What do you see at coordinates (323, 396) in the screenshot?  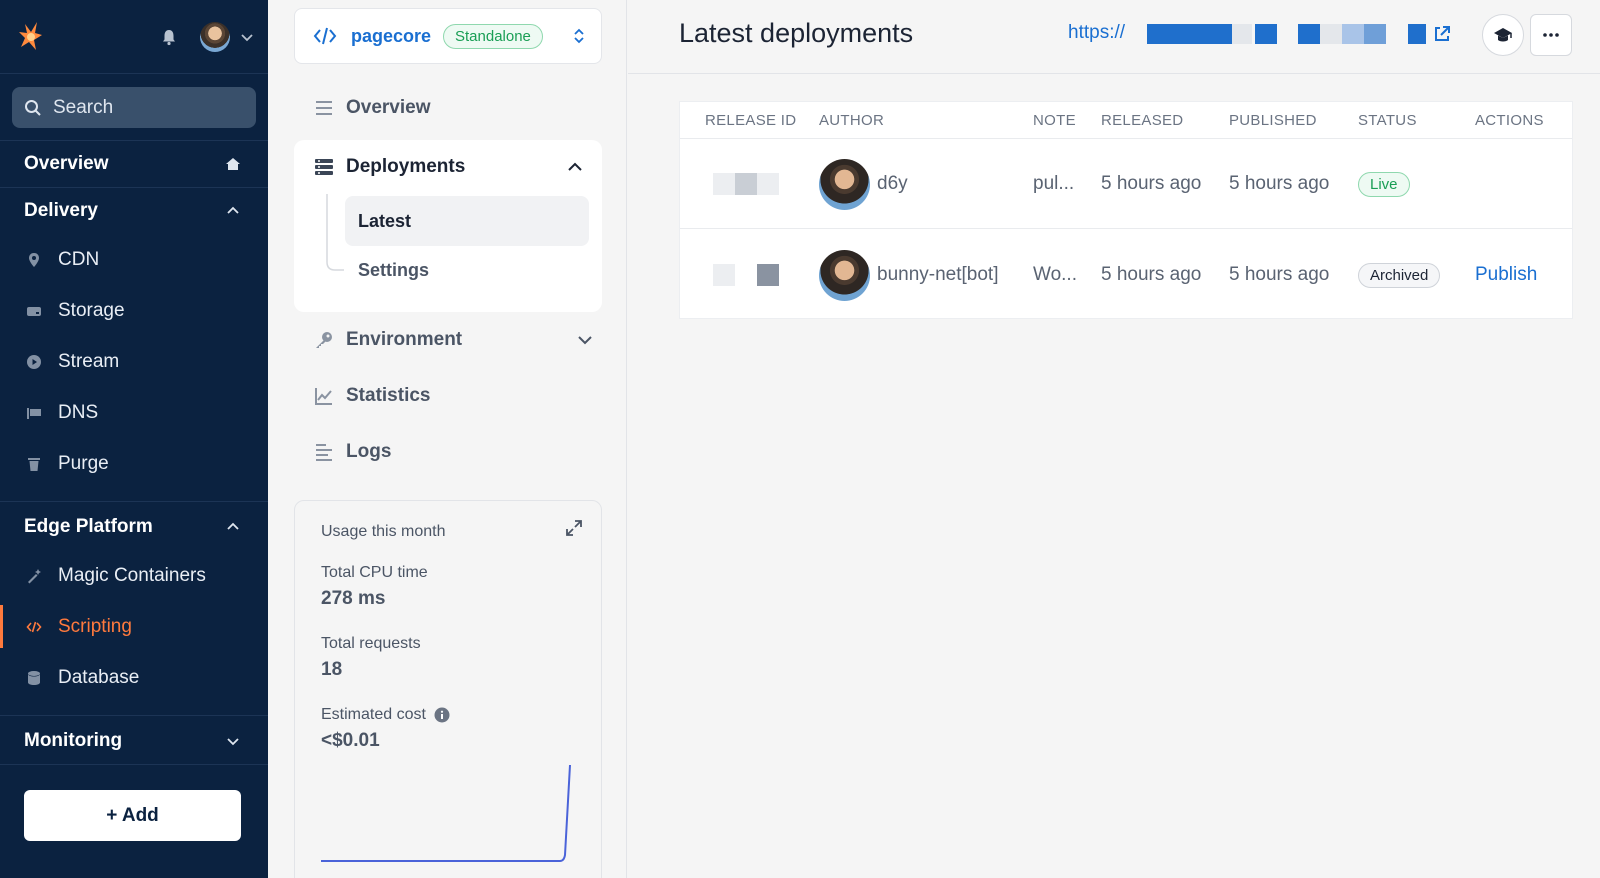 I see `line-chart-icon` at bounding box center [323, 396].